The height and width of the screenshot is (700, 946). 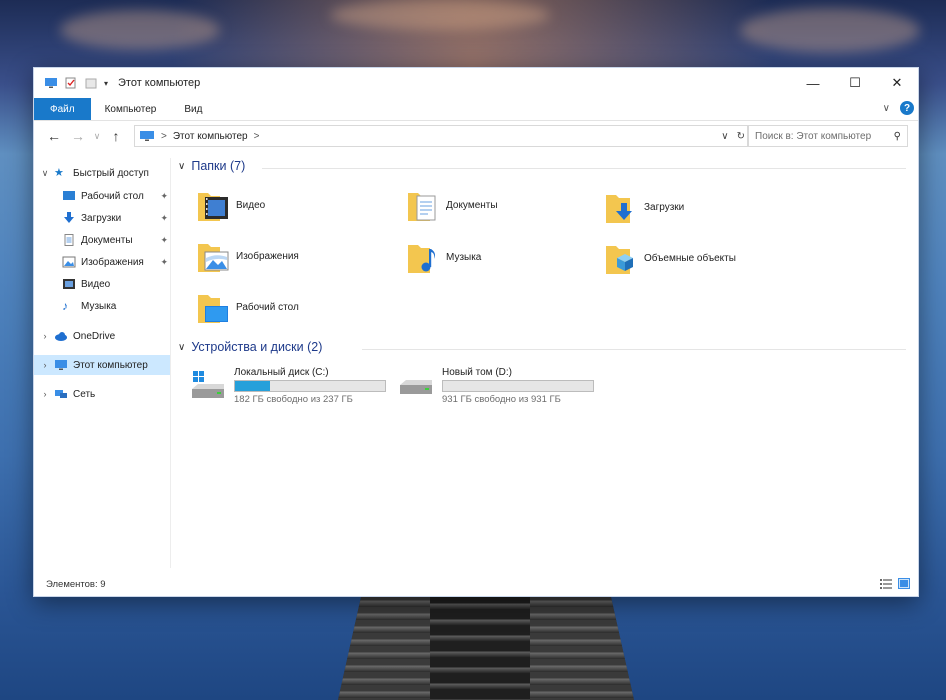 What do you see at coordinates (472, 205) in the screenshot?
I see `folder-label: Документы` at bounding box center [472, 205].